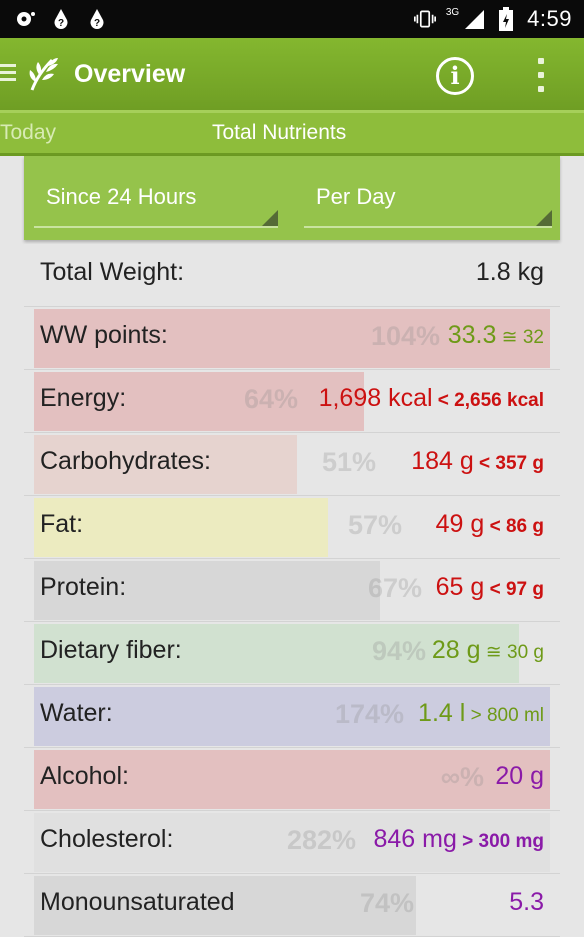 Image resolution: width=584 pixels, height=937 pixels. What do you see at coordinates (520, 337) in the screenshot?
I see `nutrient-target: ≅ 32` at bounding box center [520, 337].